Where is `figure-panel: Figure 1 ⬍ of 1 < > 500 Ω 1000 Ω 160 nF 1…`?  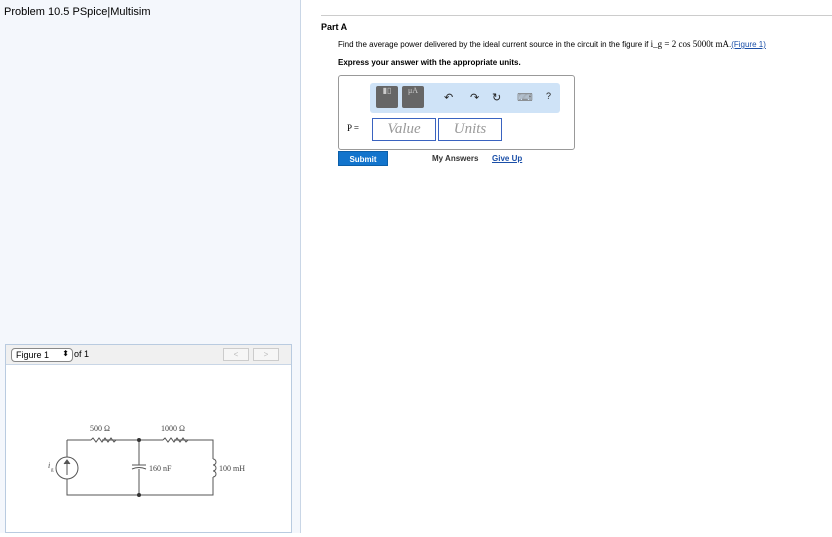
figure-panel: Figure 1 ⬍ of 1 < > 500 Ω 1000 Ω 160 nF 1… is located at coordinates (148, 438).